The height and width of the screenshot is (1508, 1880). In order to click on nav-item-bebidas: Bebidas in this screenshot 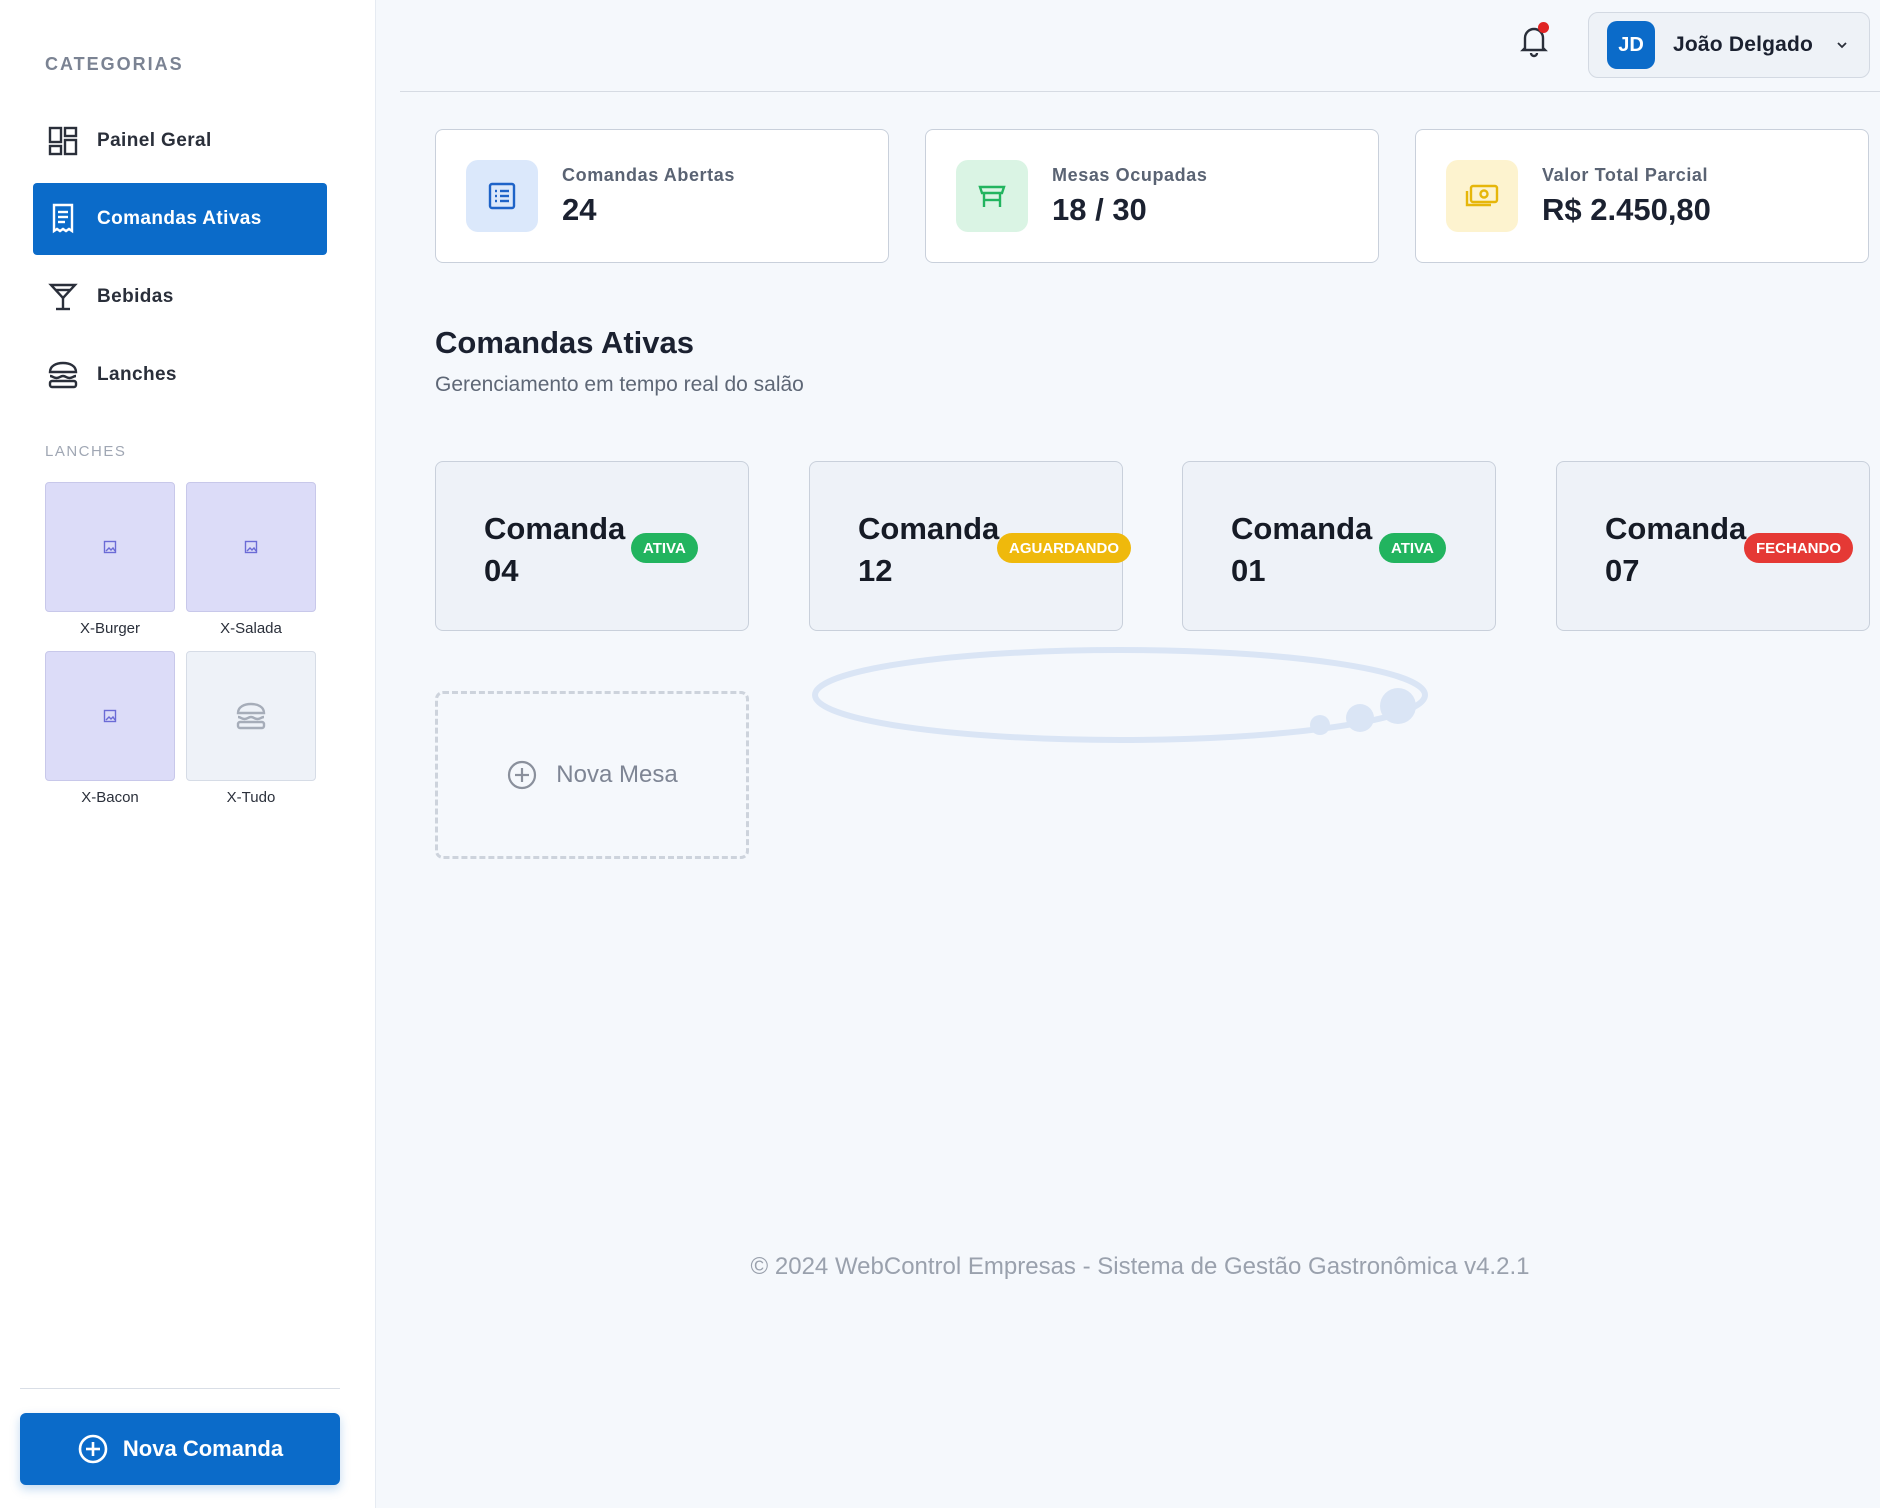, I will do `click(180, 297)`.